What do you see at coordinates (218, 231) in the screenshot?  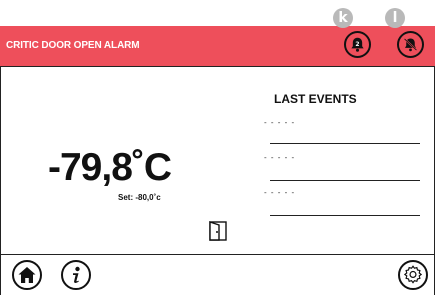 I see `door-open-icon` at bounding box center [218, 231].